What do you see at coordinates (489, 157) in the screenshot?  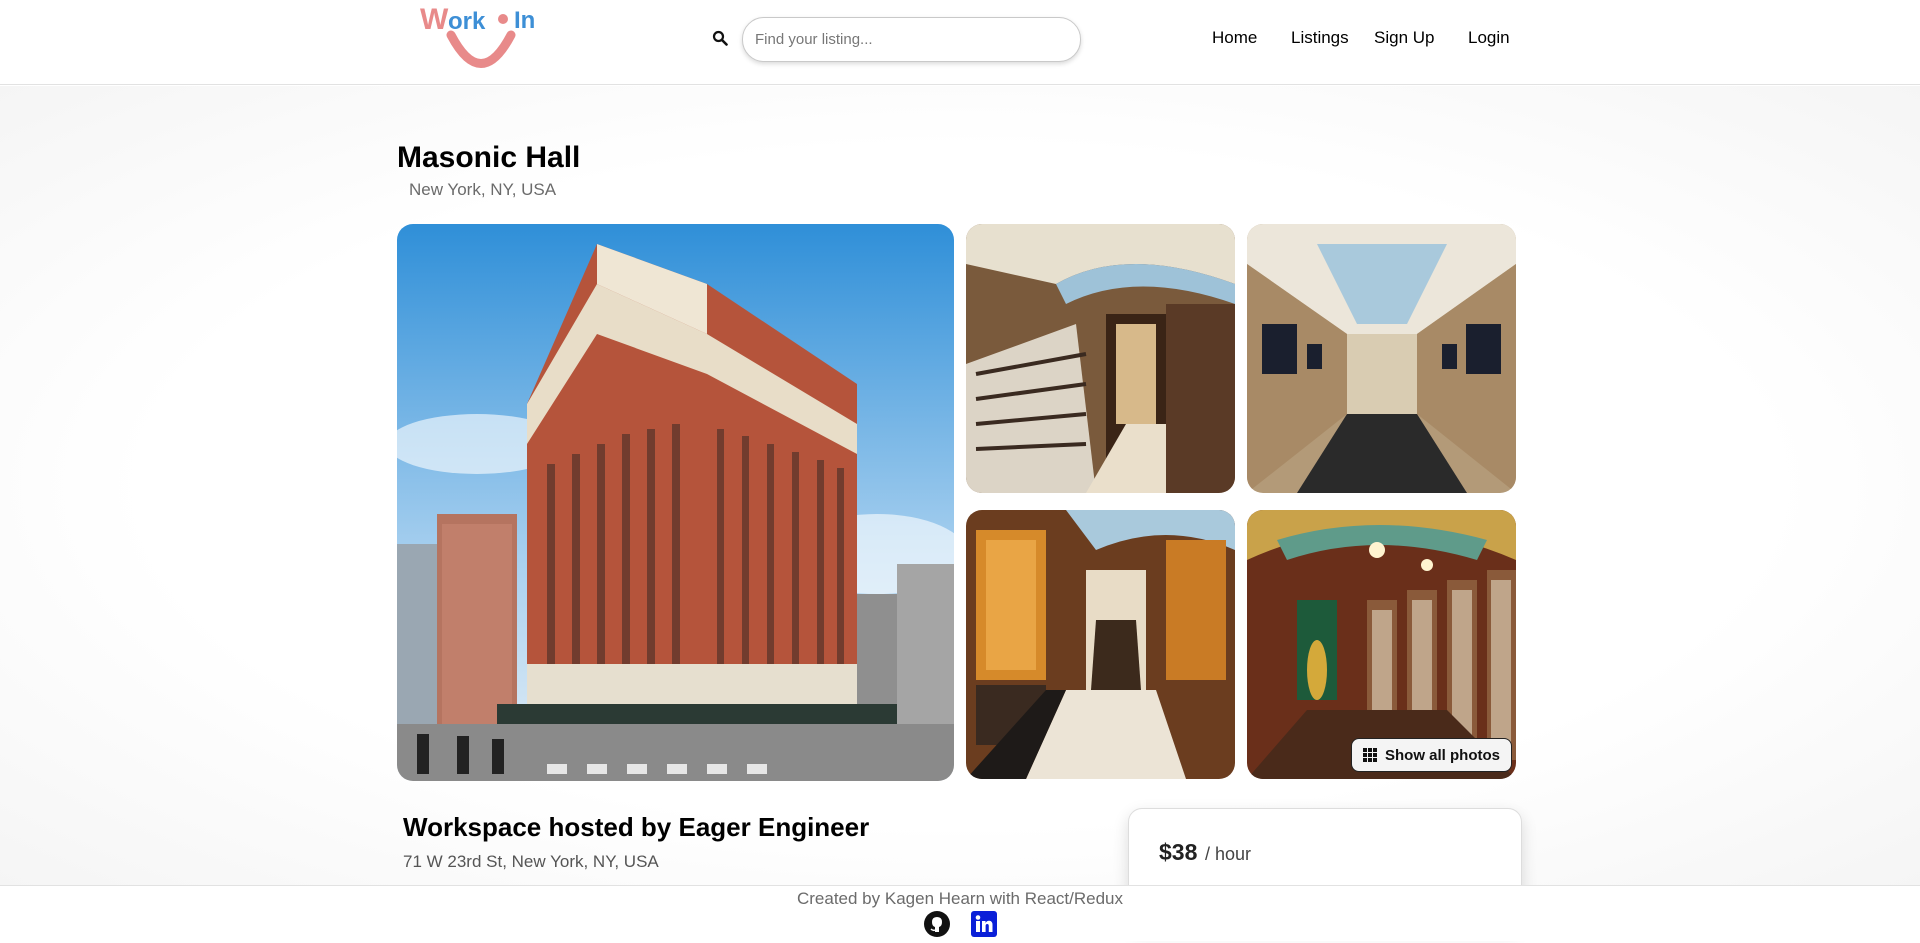 I see `listing-title: Masonic Hall` at bounding box center [489, 157].